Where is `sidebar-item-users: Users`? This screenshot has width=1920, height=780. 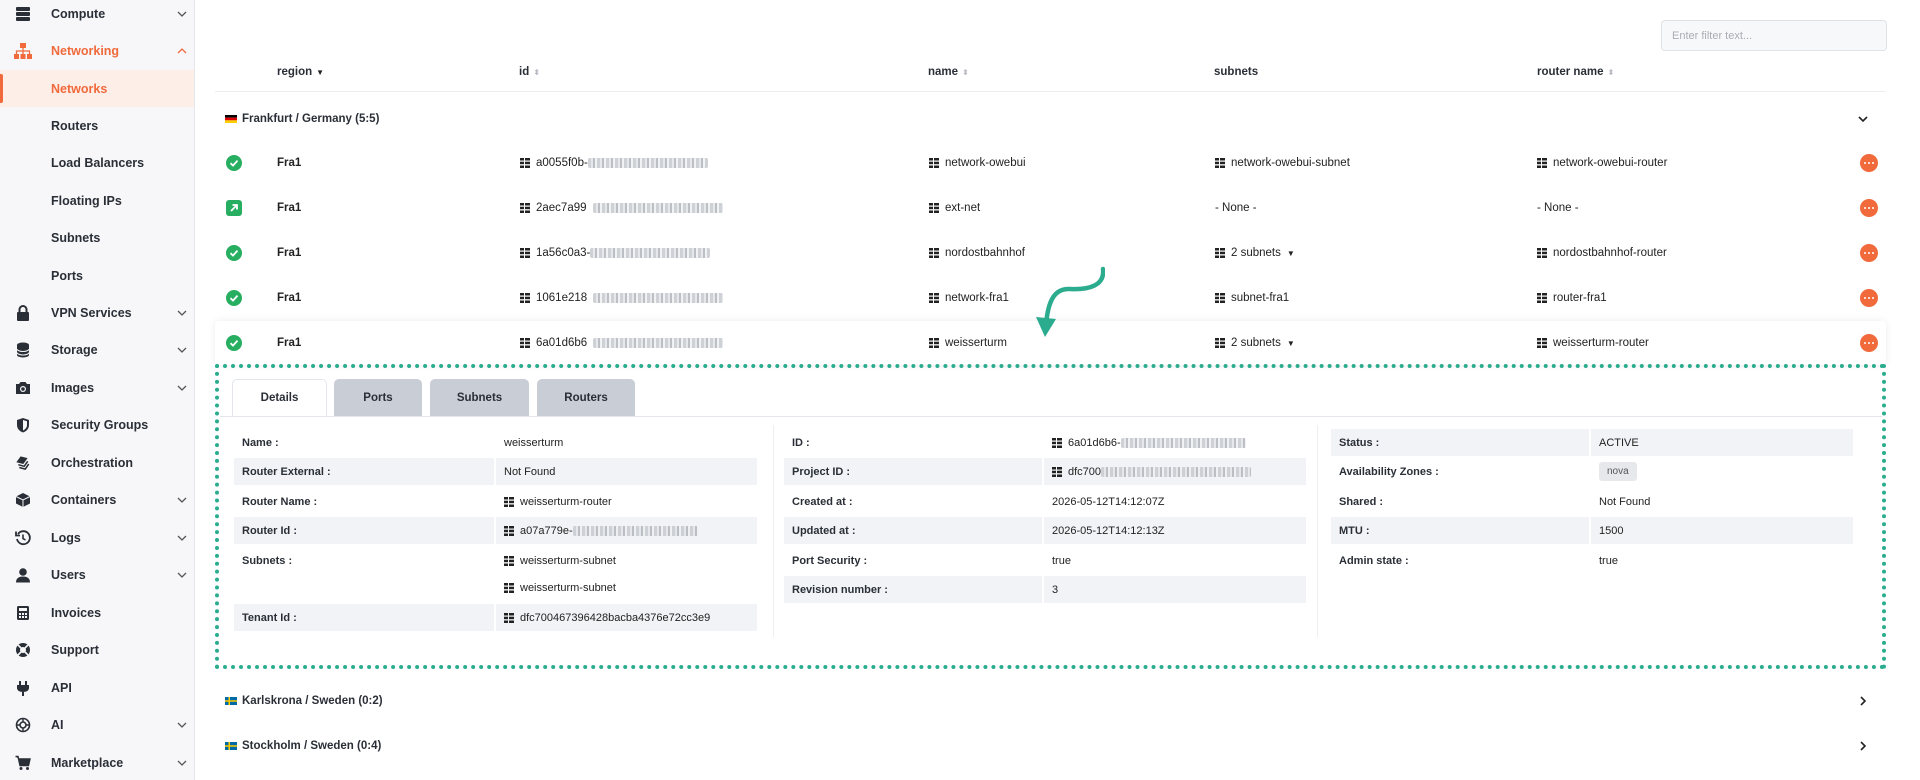 sidebar-item-users: Users is located at coordinates (97, 575).